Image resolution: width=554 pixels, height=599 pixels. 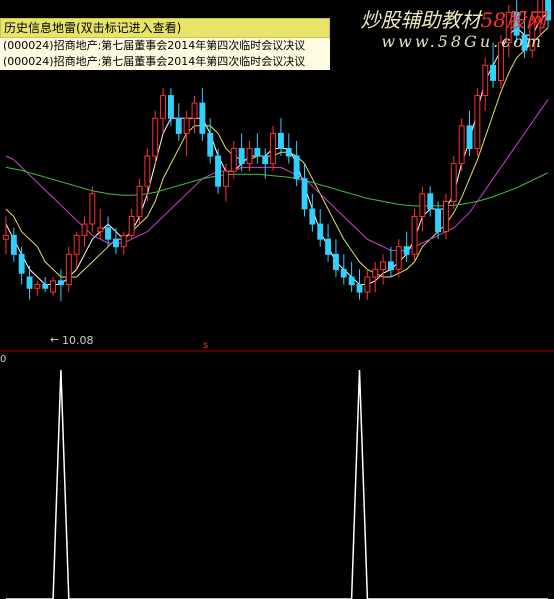 I want to click on watermark-text: 炒股辅助教材, so click(x=420, y=20).